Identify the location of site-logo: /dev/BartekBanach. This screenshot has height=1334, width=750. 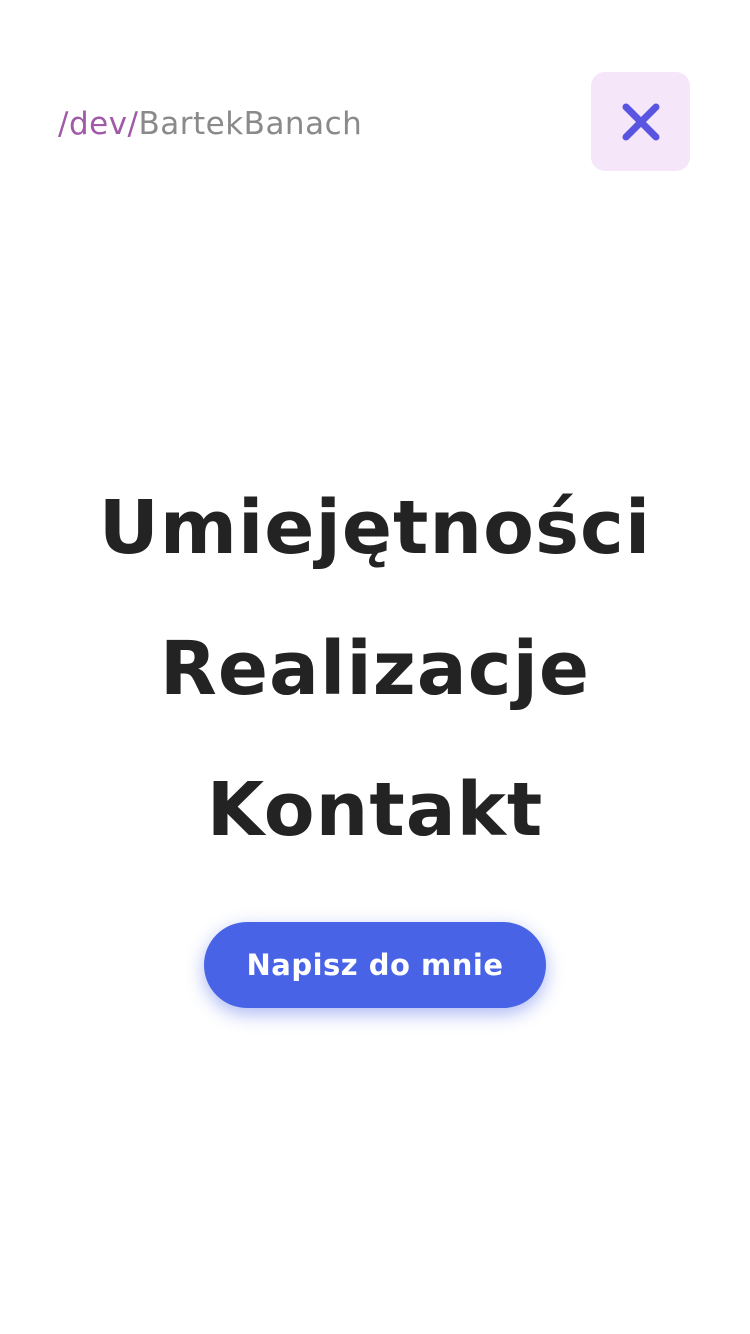
(210, 124).